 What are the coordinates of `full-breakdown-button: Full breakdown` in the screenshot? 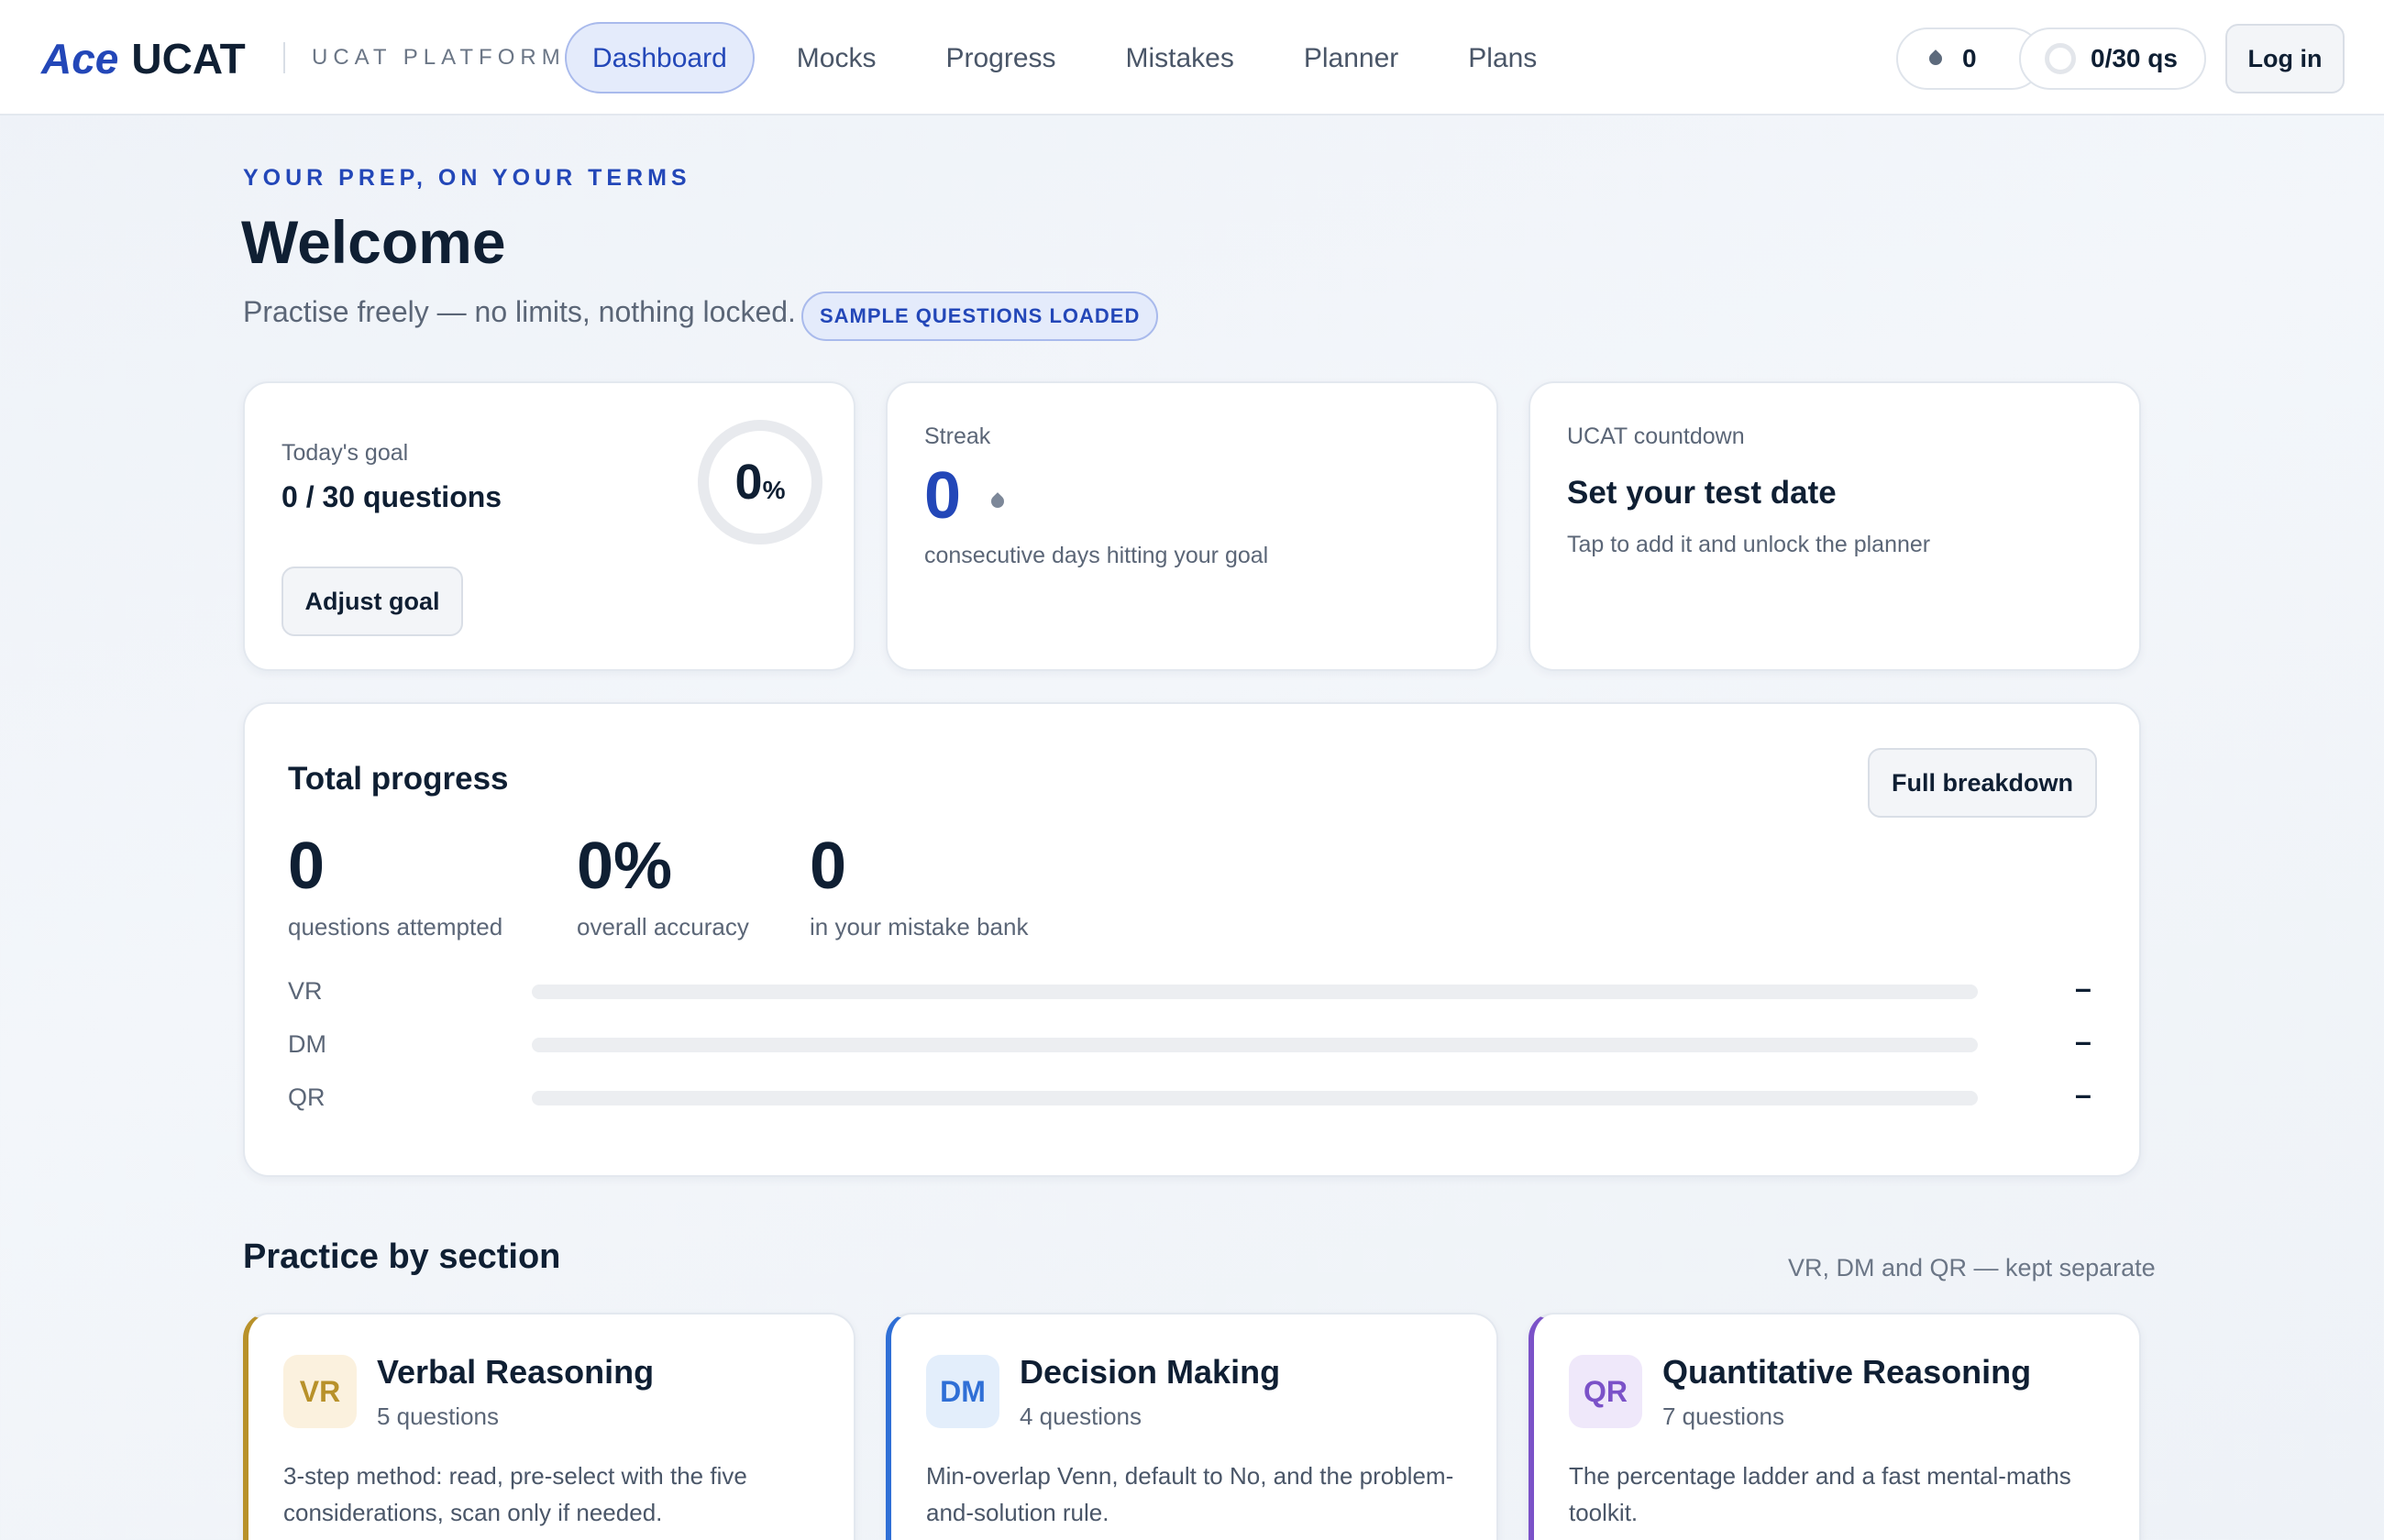 It's located at (1983, 783).